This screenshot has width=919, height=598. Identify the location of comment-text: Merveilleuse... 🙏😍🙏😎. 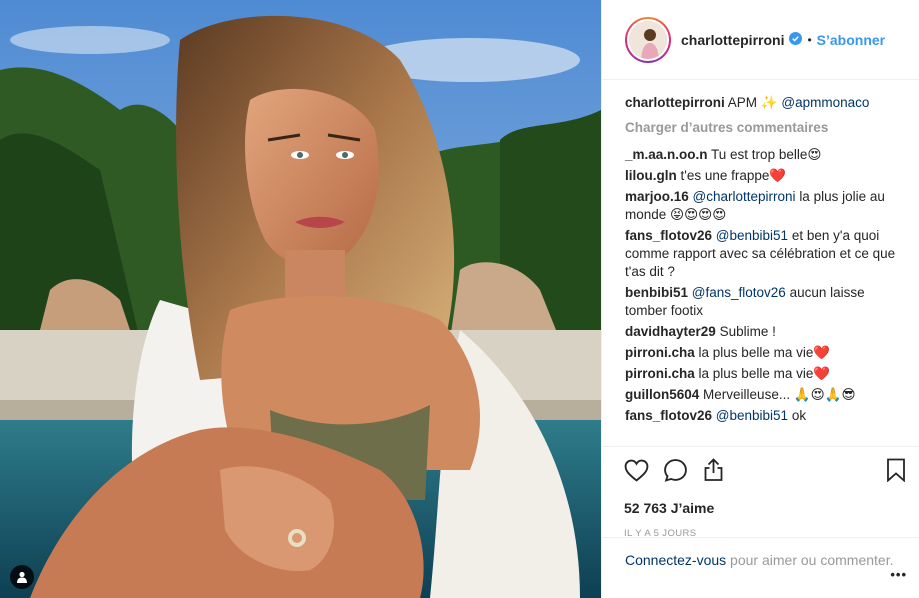
(779, 394).